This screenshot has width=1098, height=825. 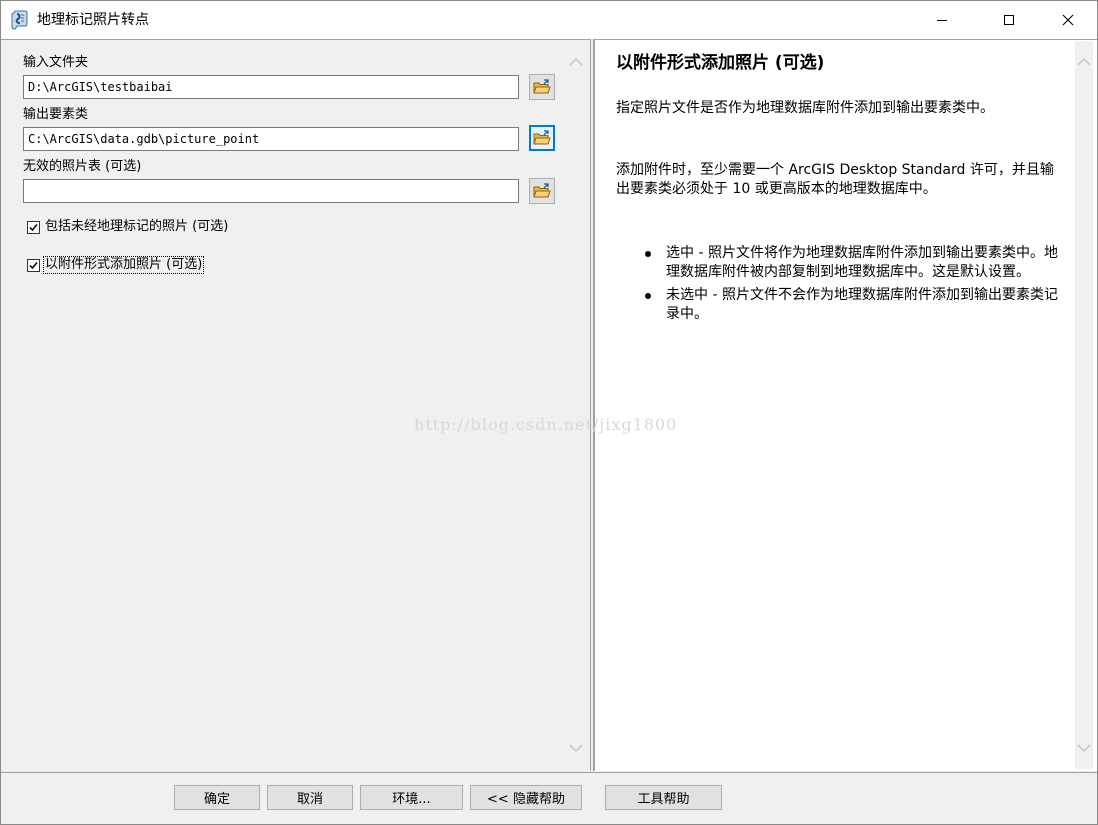 What do you see at coordinates (137, 226) in the screenshot?
I see `include-non-geotagged-label: 包括未经地理标记的照片 (可选)` at bounding box center [137, 226].